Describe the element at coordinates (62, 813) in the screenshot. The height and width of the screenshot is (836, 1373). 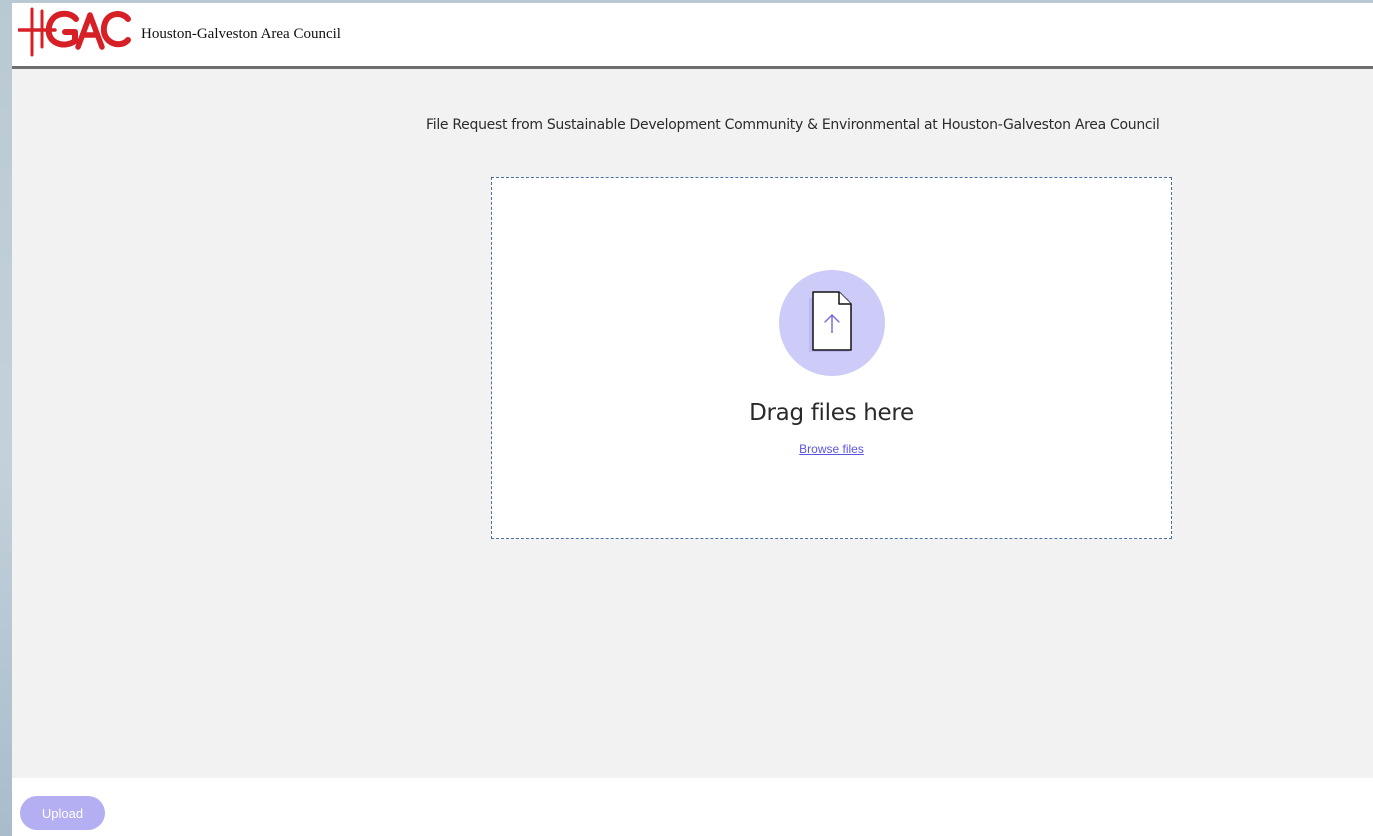
I see `upload-button: Upload` at that location.